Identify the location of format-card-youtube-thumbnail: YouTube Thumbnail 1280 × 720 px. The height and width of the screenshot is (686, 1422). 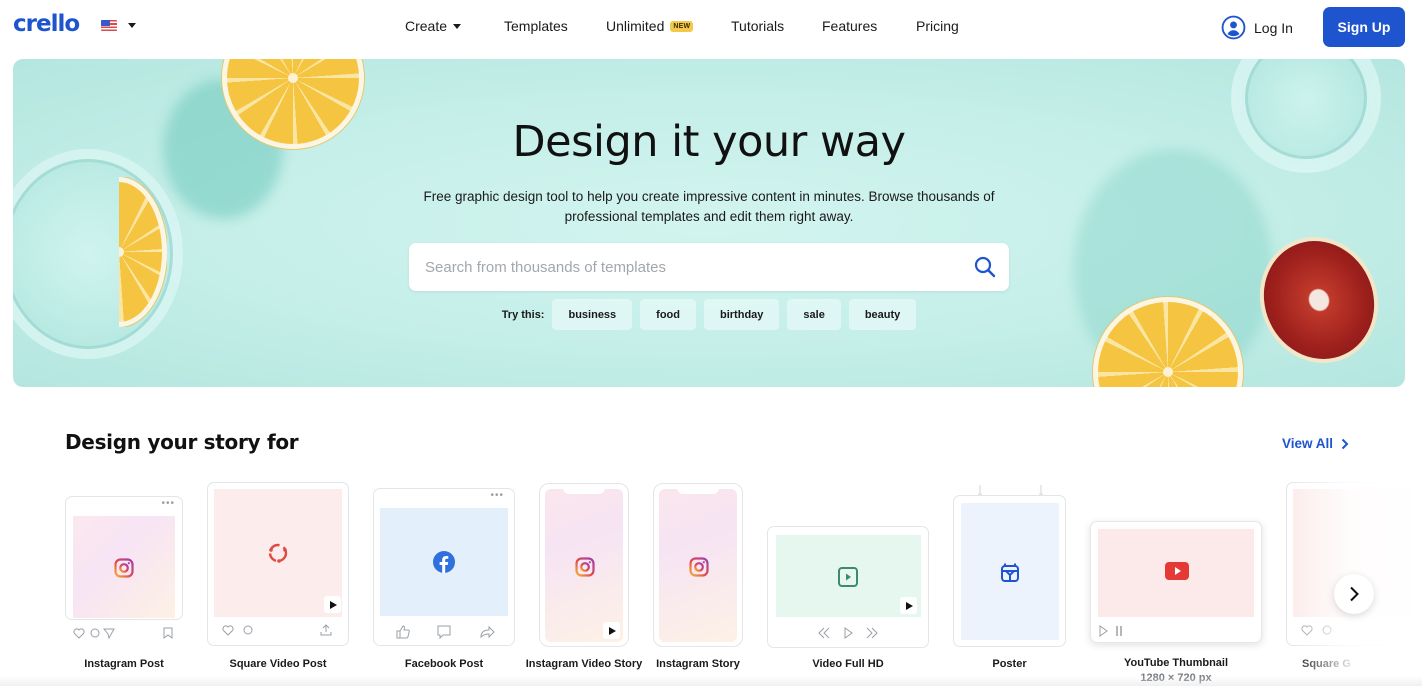
(1176, 603).